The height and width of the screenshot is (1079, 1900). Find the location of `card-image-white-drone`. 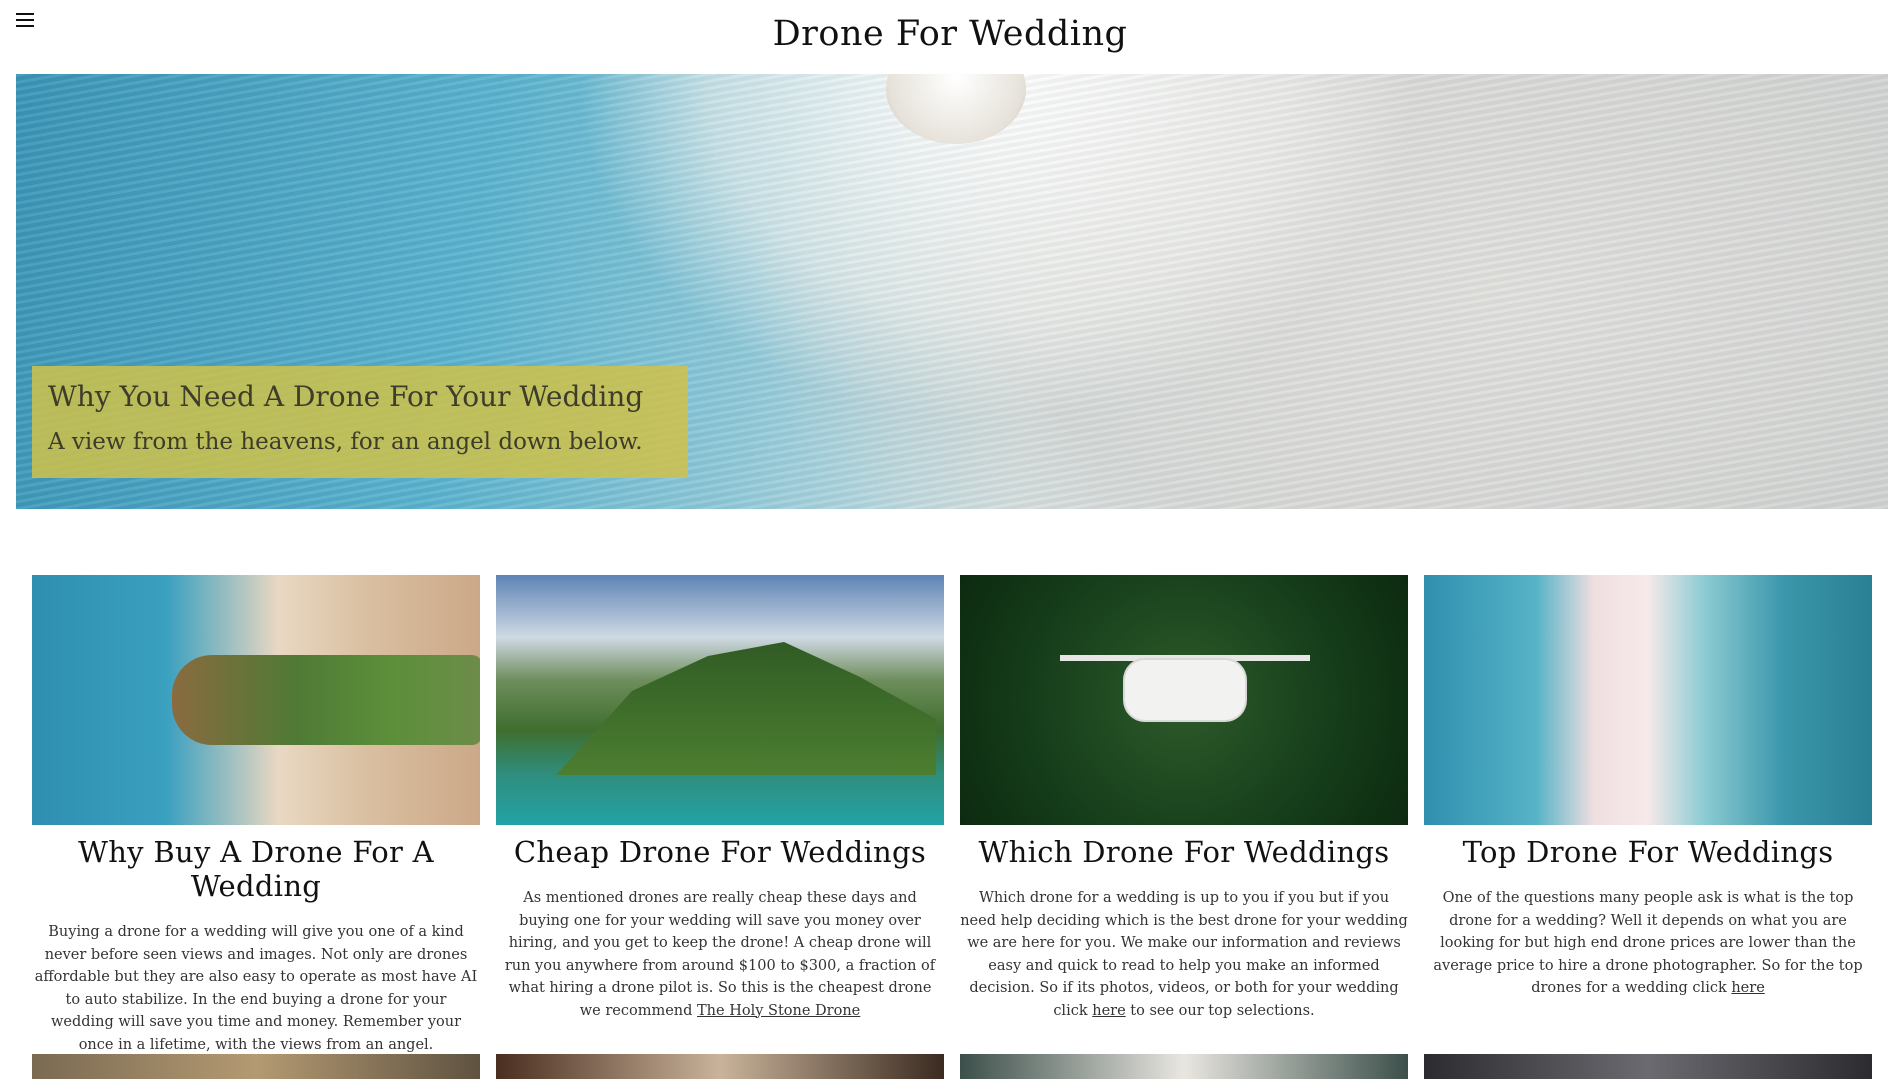

card-image-white-drone is located at coordinates (1184, 700).